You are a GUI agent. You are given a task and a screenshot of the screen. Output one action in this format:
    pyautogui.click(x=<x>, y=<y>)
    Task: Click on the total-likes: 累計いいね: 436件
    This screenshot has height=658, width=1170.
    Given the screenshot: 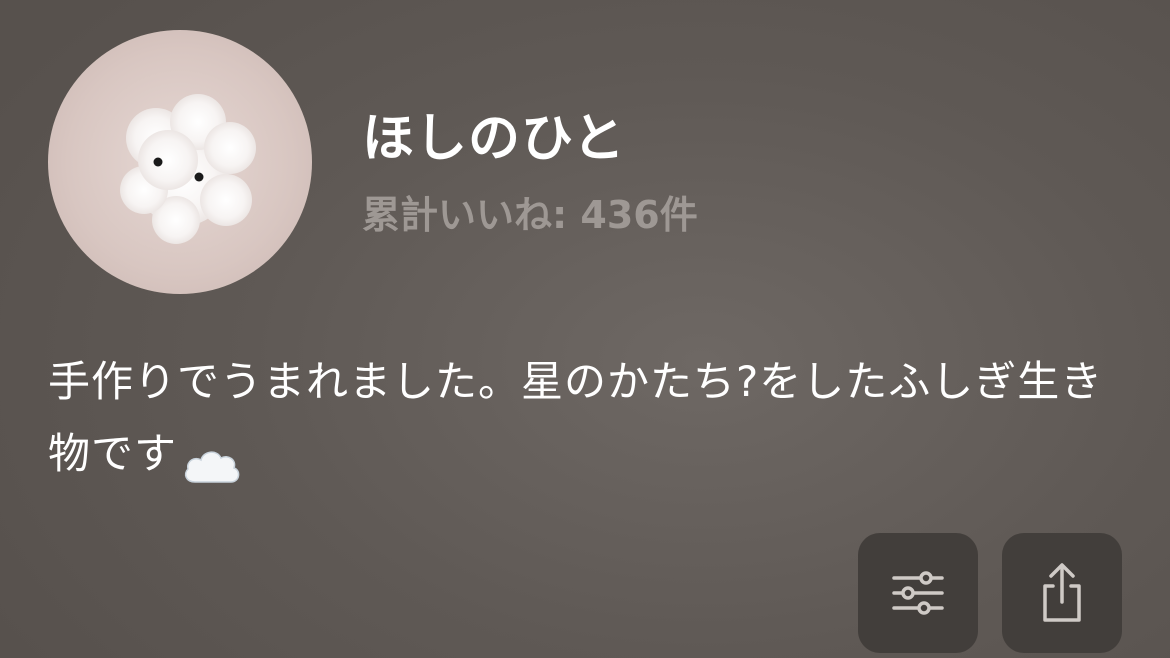 What is the action you would take?
    pyautogui.click(x=530, y=215)
    